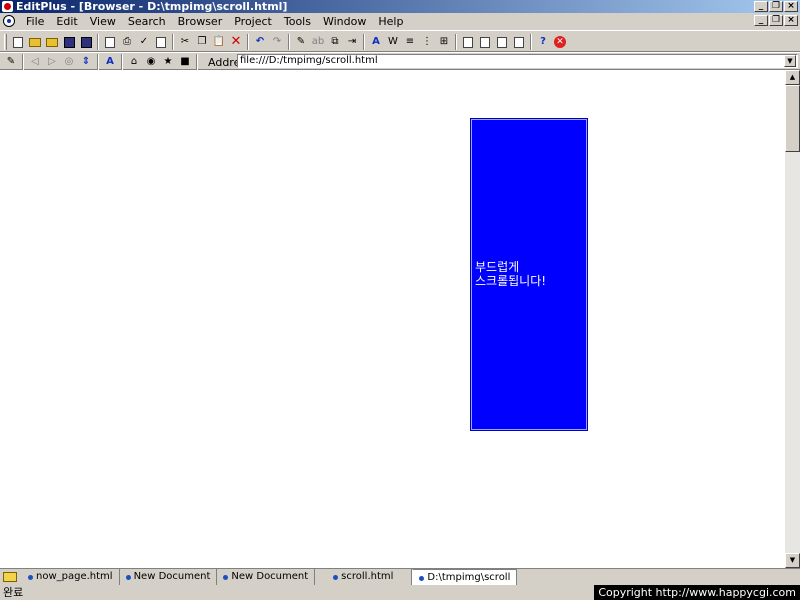 The height and width of the screenshot is (600, 800). Describe the element at coordinates (376, 42) in the screenshot. I see `font-icon: A` at that location.